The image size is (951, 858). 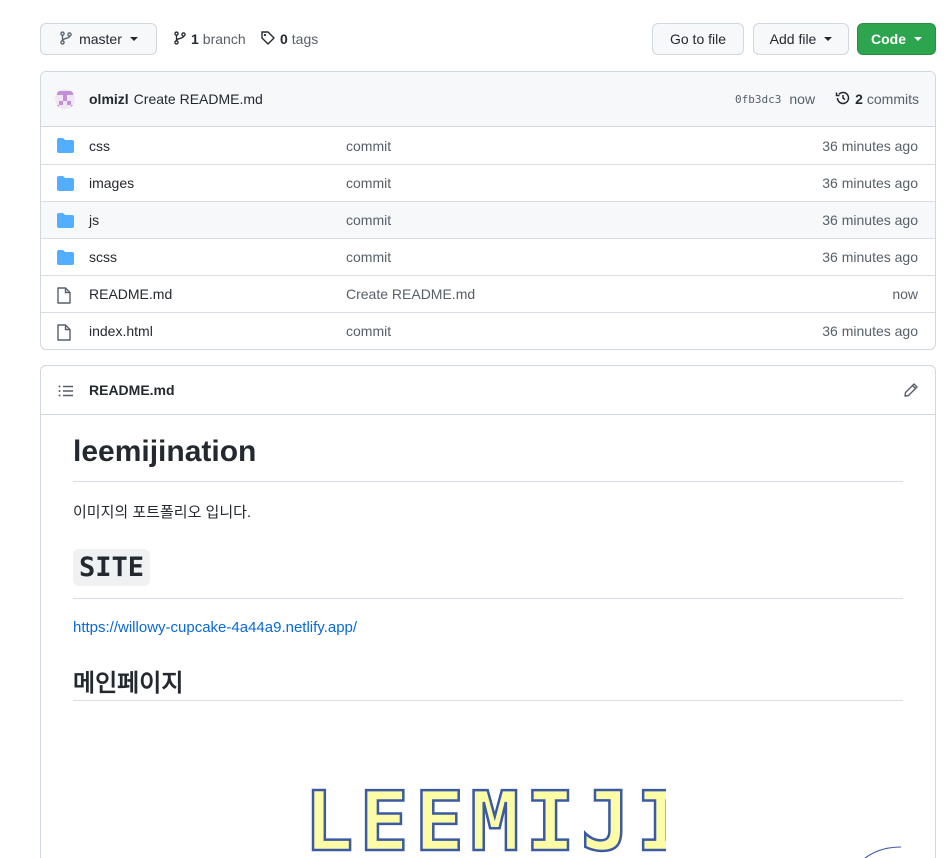 What do you see at coordinates (128, 683) in the screenshot?
I see `main-page-heading: 메인페이지` at bounding box center [128, 683].